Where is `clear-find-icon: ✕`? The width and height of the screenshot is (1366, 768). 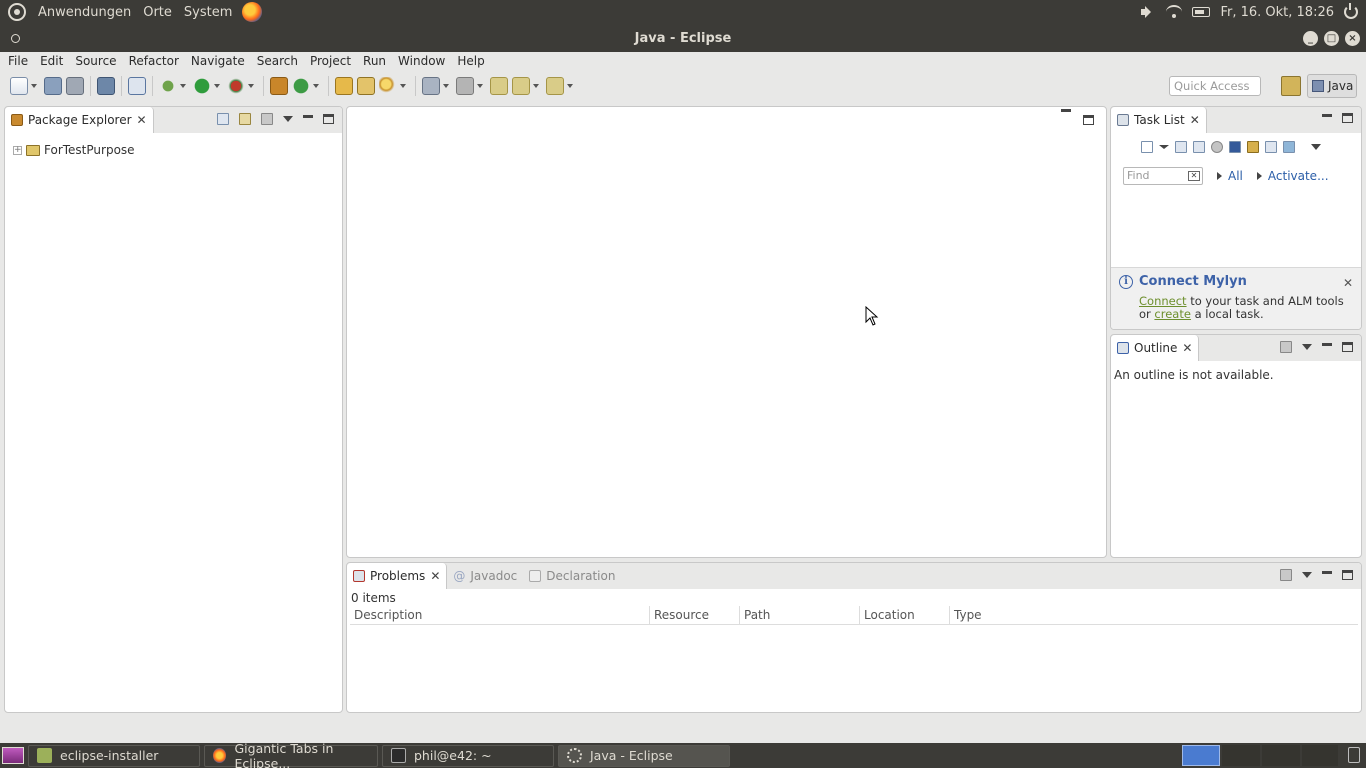 clear-find-icon: ✕ is located at coordinates (1194, 176).